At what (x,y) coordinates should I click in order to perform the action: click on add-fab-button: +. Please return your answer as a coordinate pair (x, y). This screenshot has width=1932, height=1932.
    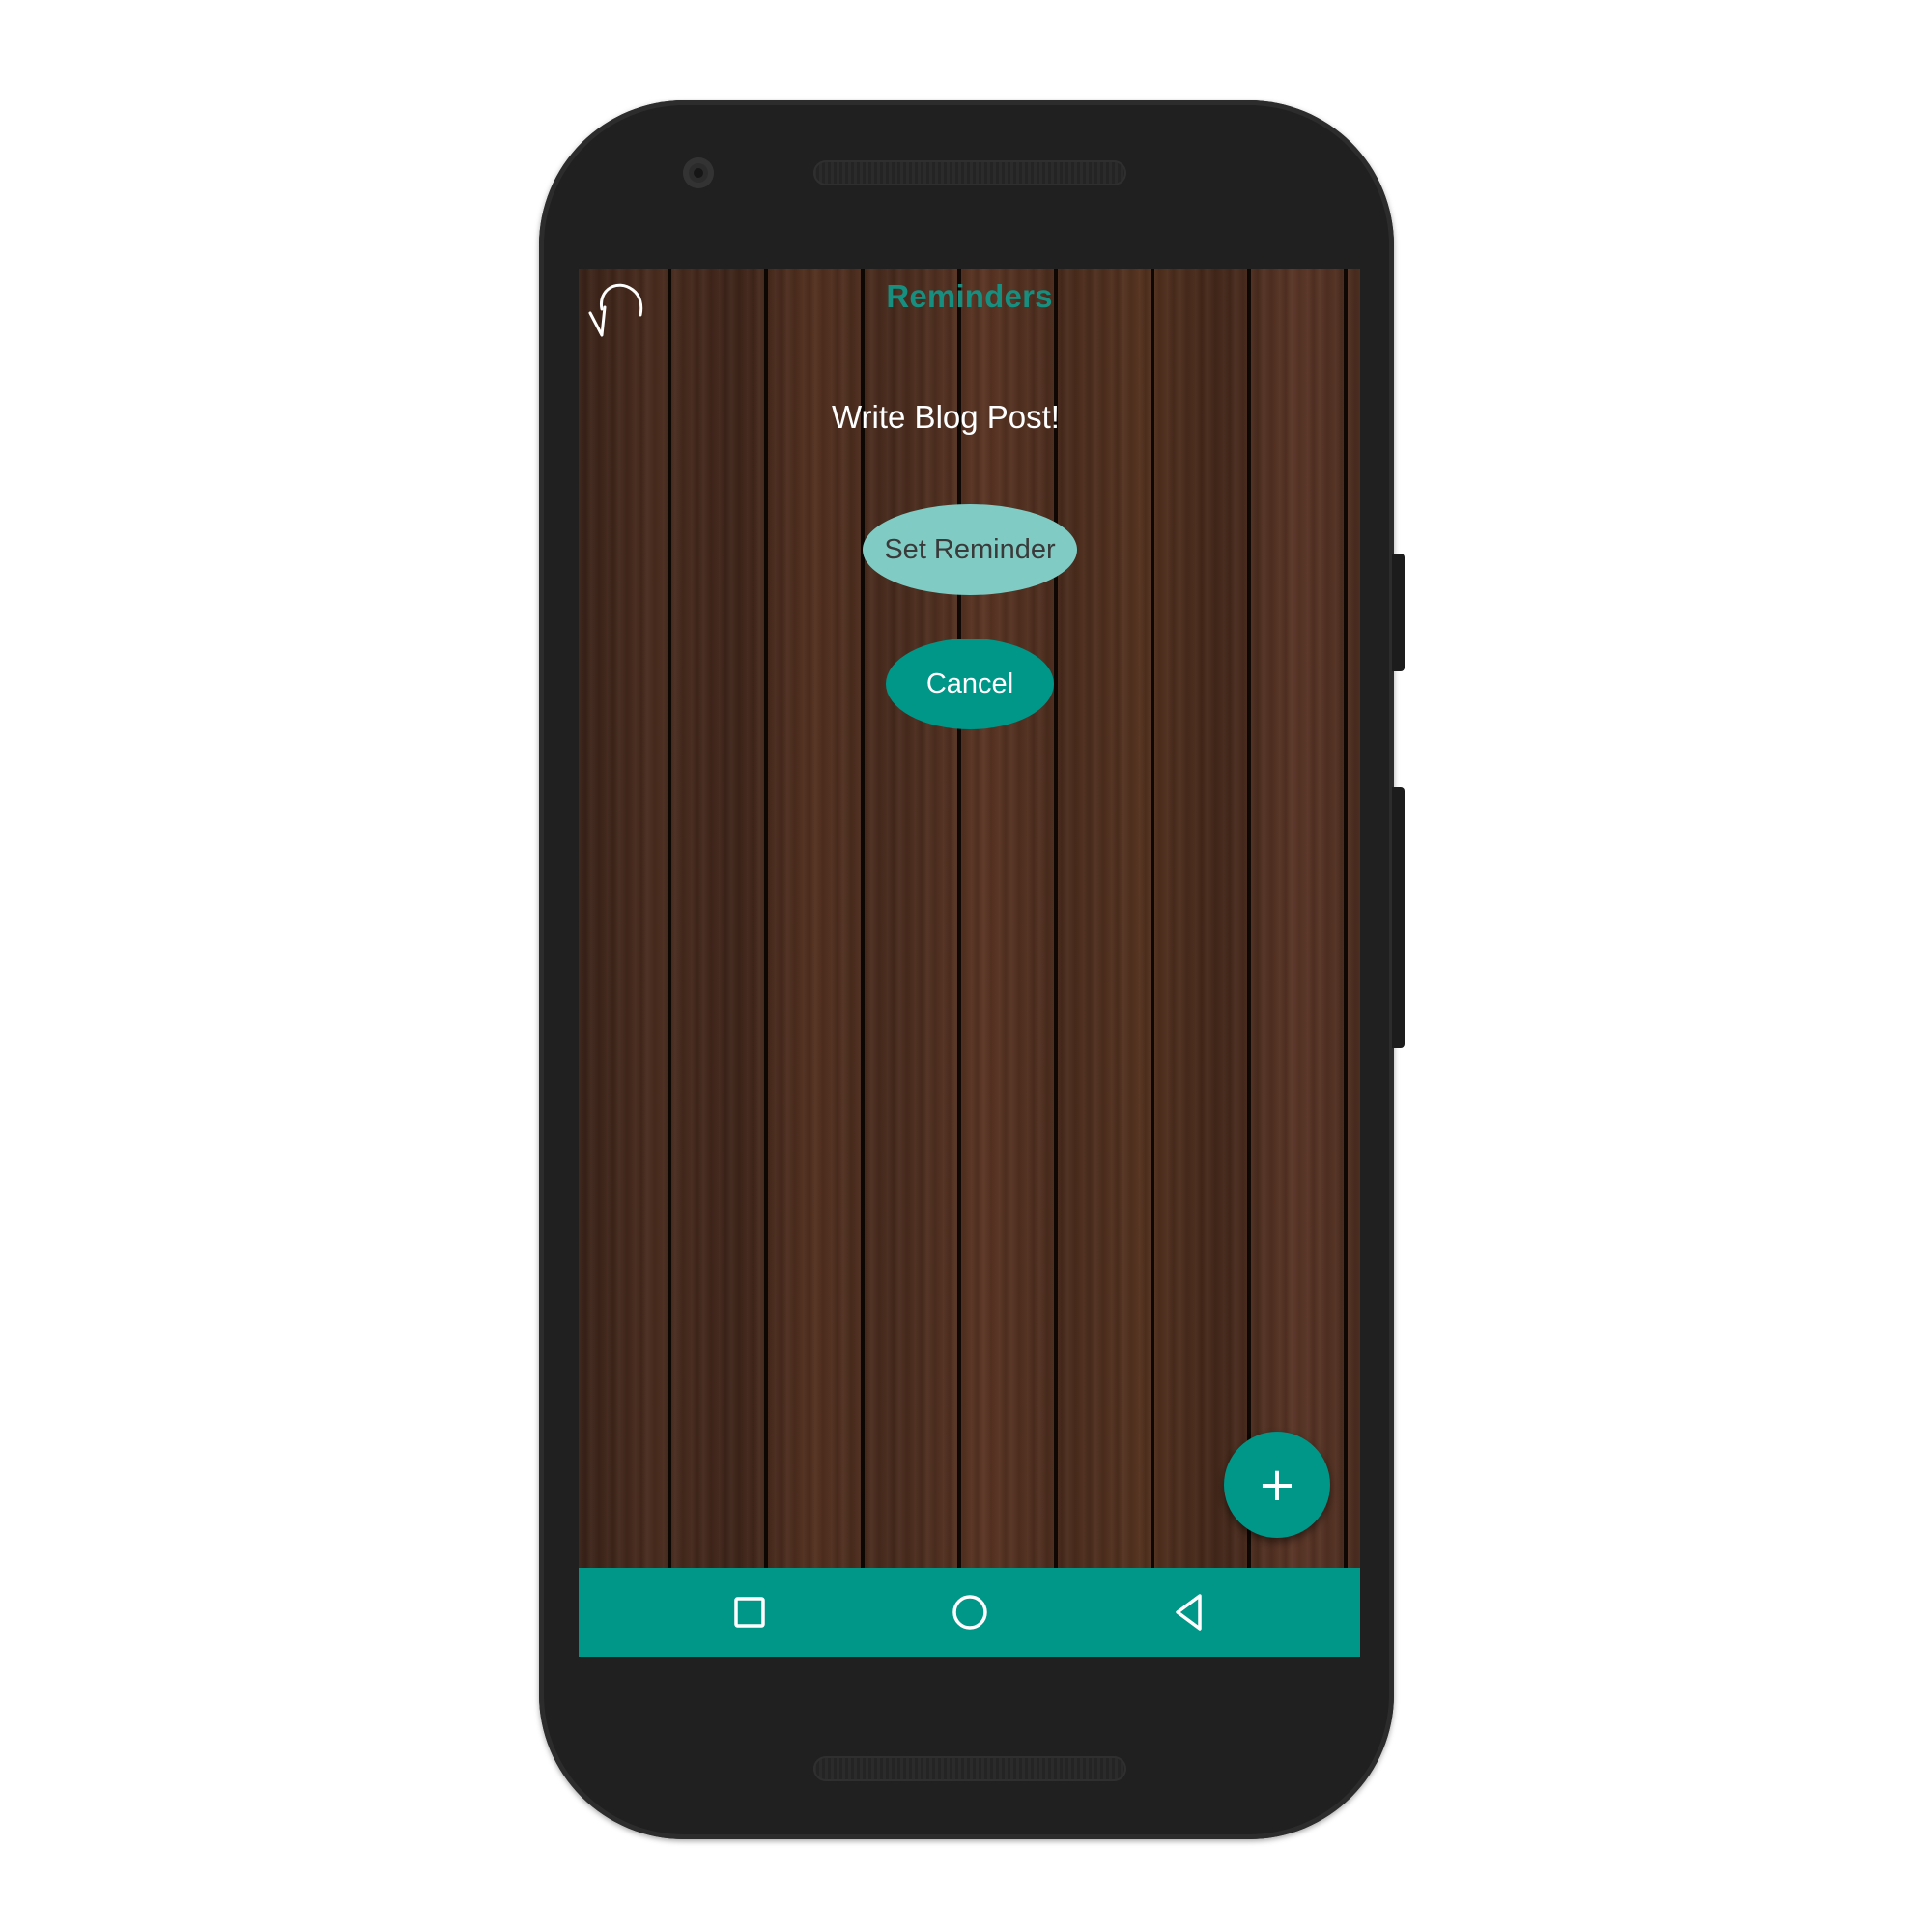
    Looking at the image, I should click on (1277, 1485).